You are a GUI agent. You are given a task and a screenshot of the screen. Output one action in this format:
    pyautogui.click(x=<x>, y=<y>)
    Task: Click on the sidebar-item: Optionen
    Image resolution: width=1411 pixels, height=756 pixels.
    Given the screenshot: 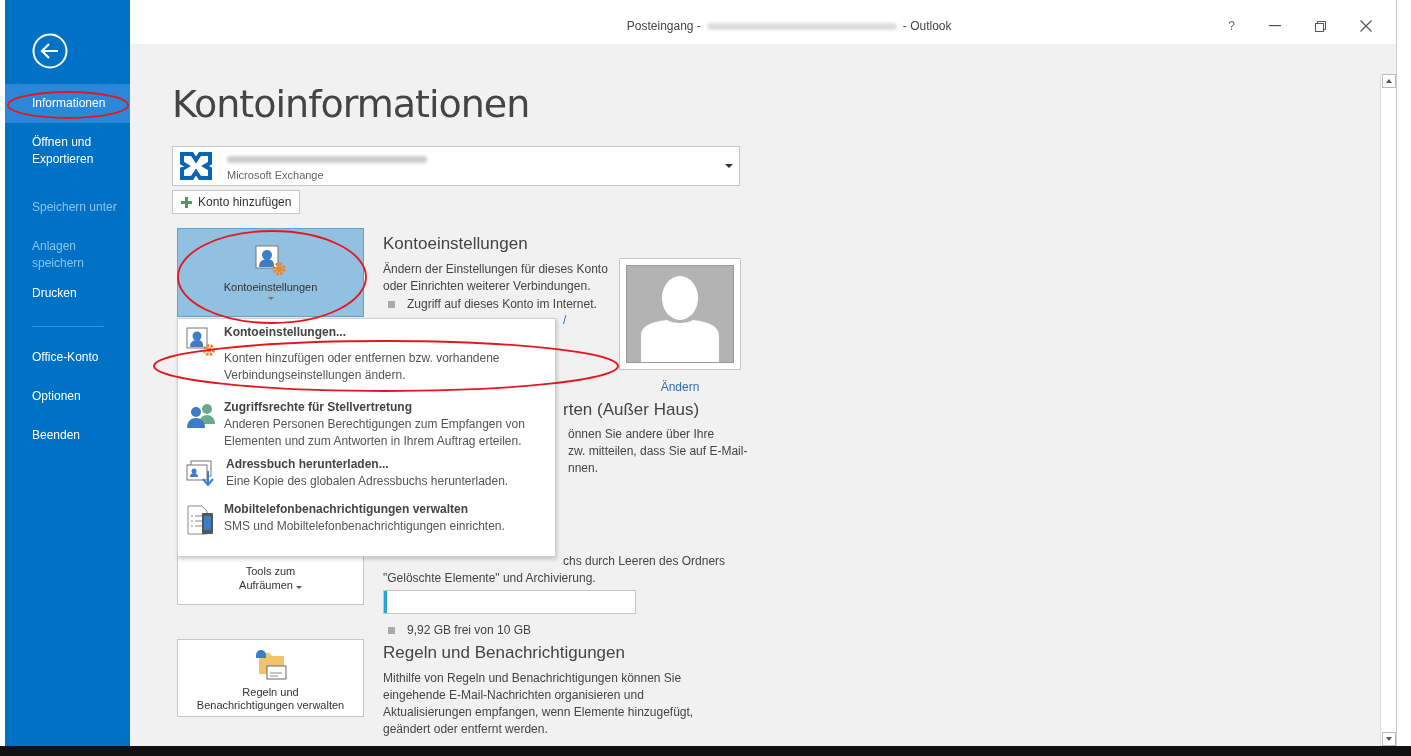 What is the action you would take?
    pyautogui.click(x=67, y=396)
    